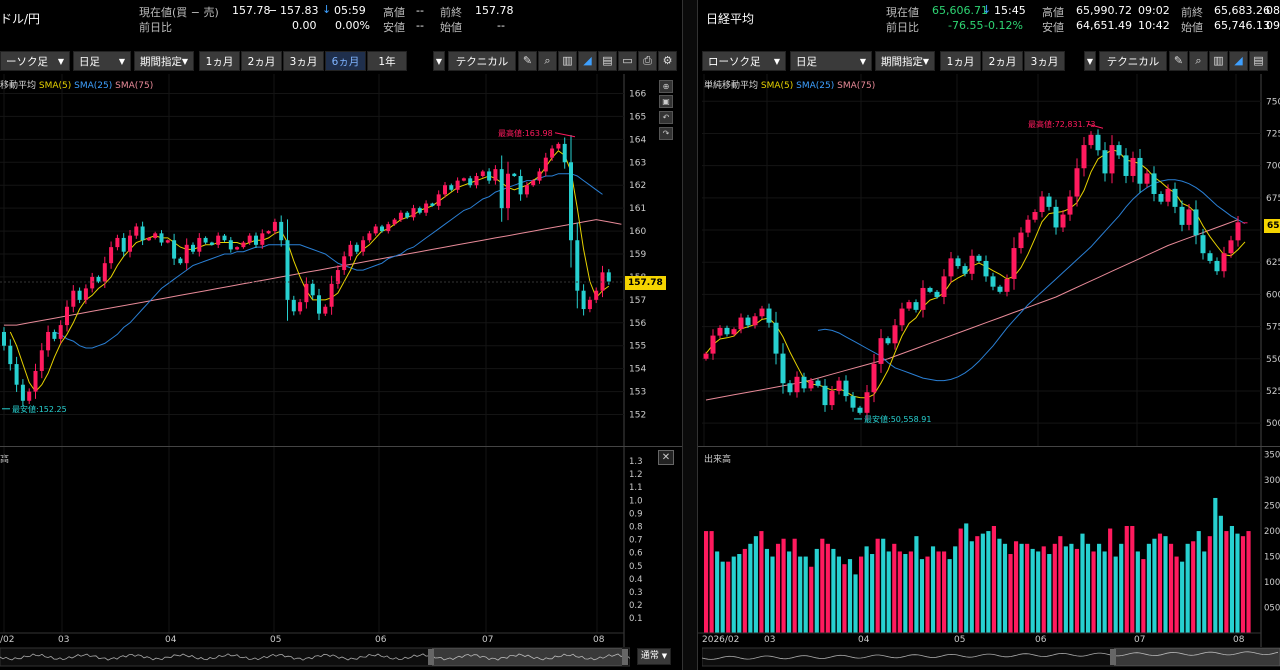 The image size is (1280, 670). I want to click on y-tick-label: 0.4, so click(636, 580).